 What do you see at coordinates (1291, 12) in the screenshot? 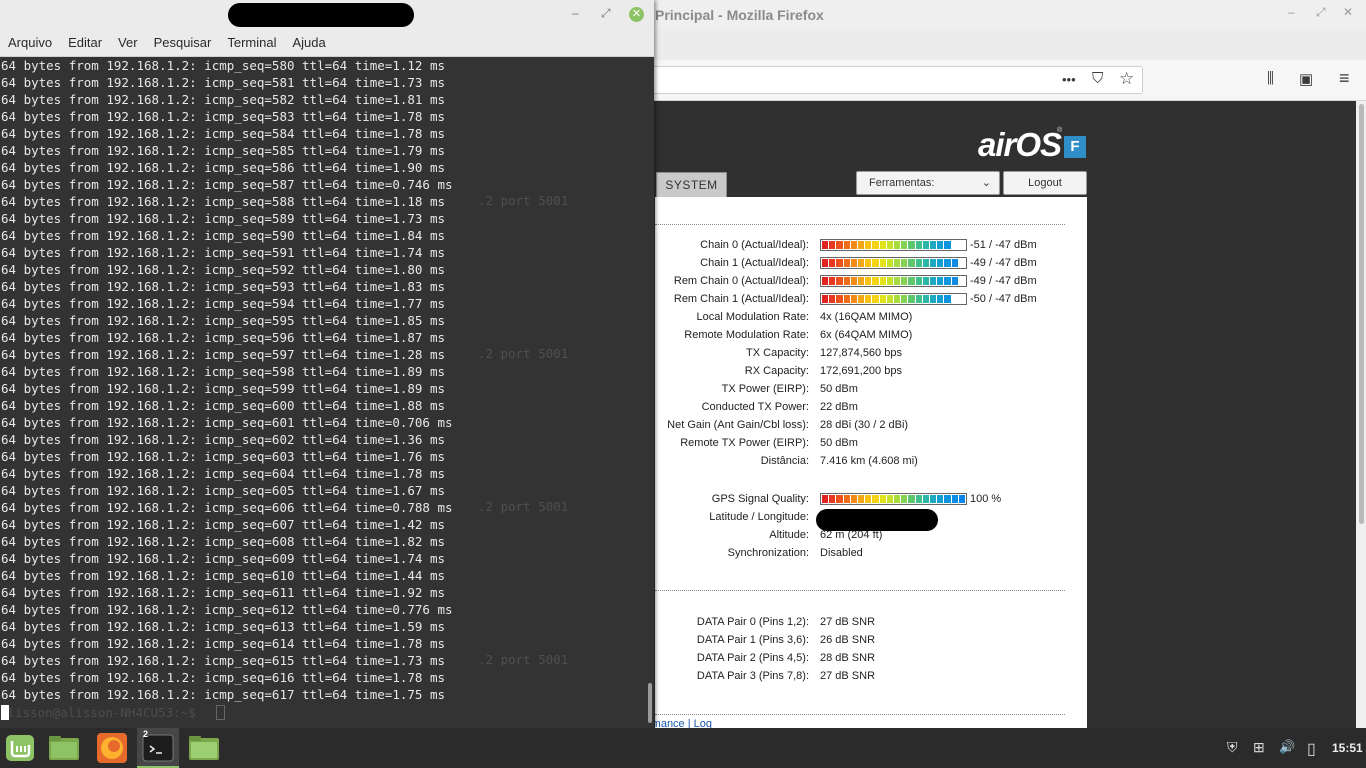
I see `firefox-minimize-icon: –` at bounding box center [1291, 12].